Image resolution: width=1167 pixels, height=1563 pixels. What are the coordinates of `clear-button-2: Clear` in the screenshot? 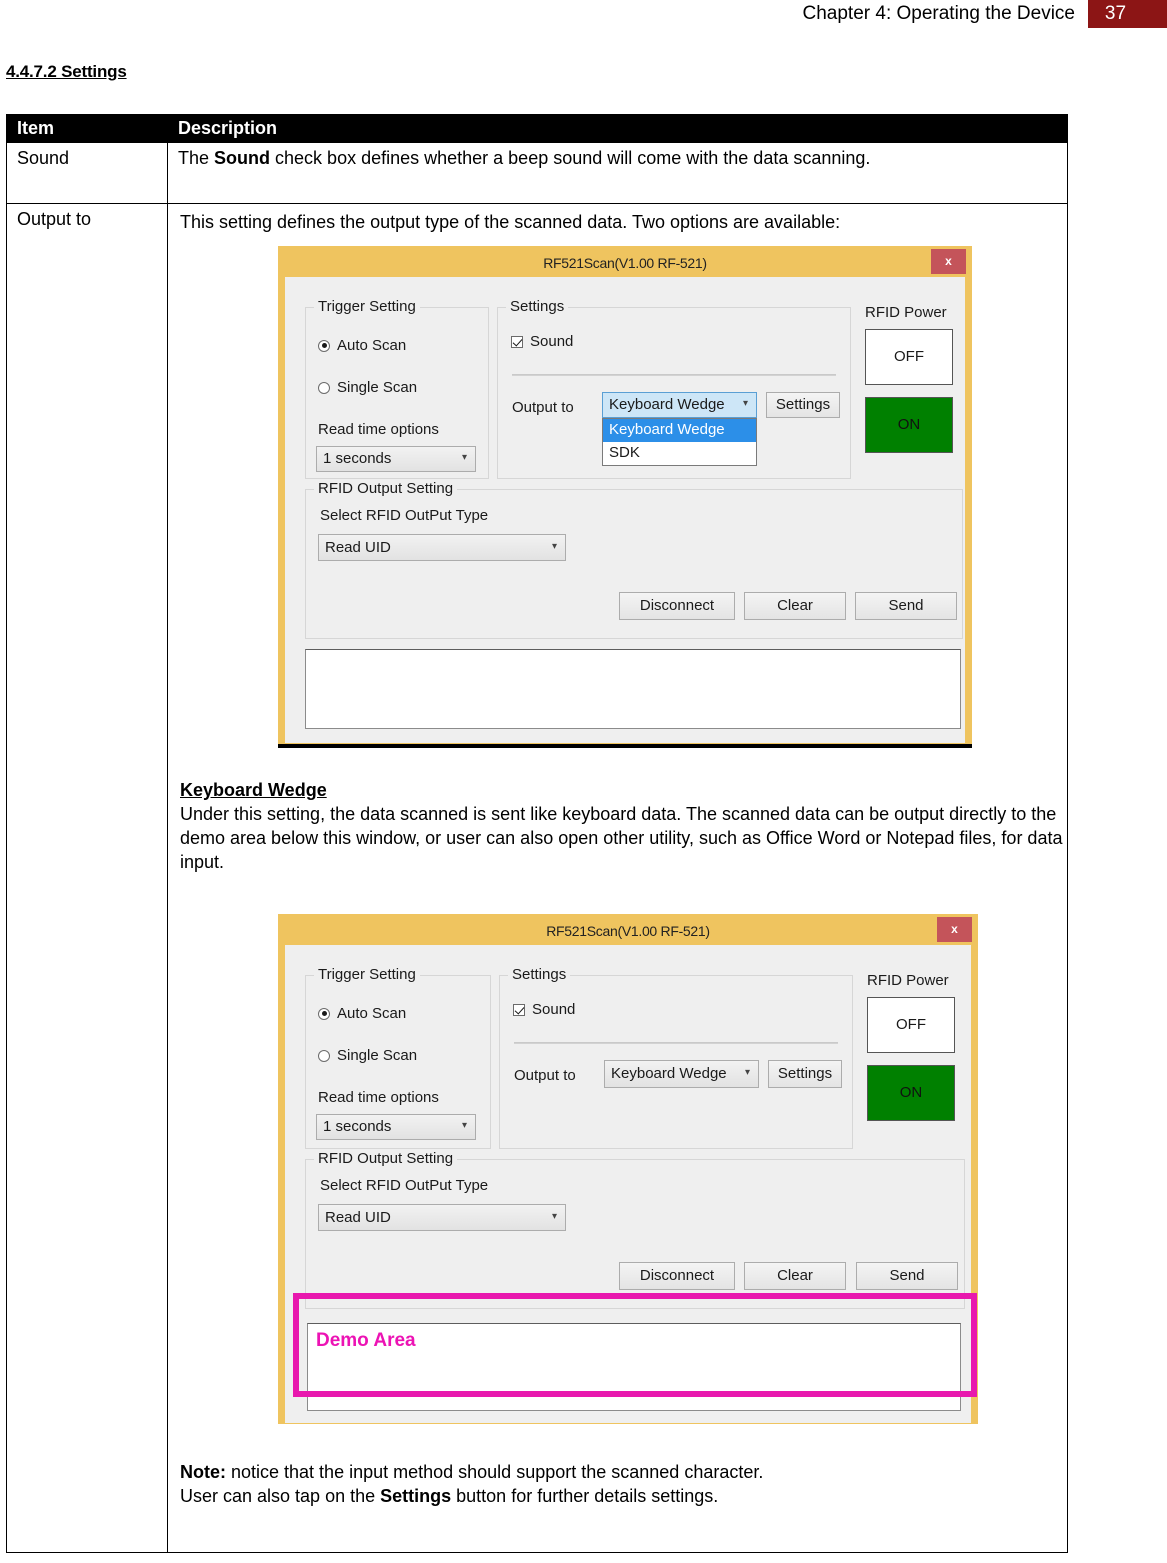 It's located at (795, 1276).